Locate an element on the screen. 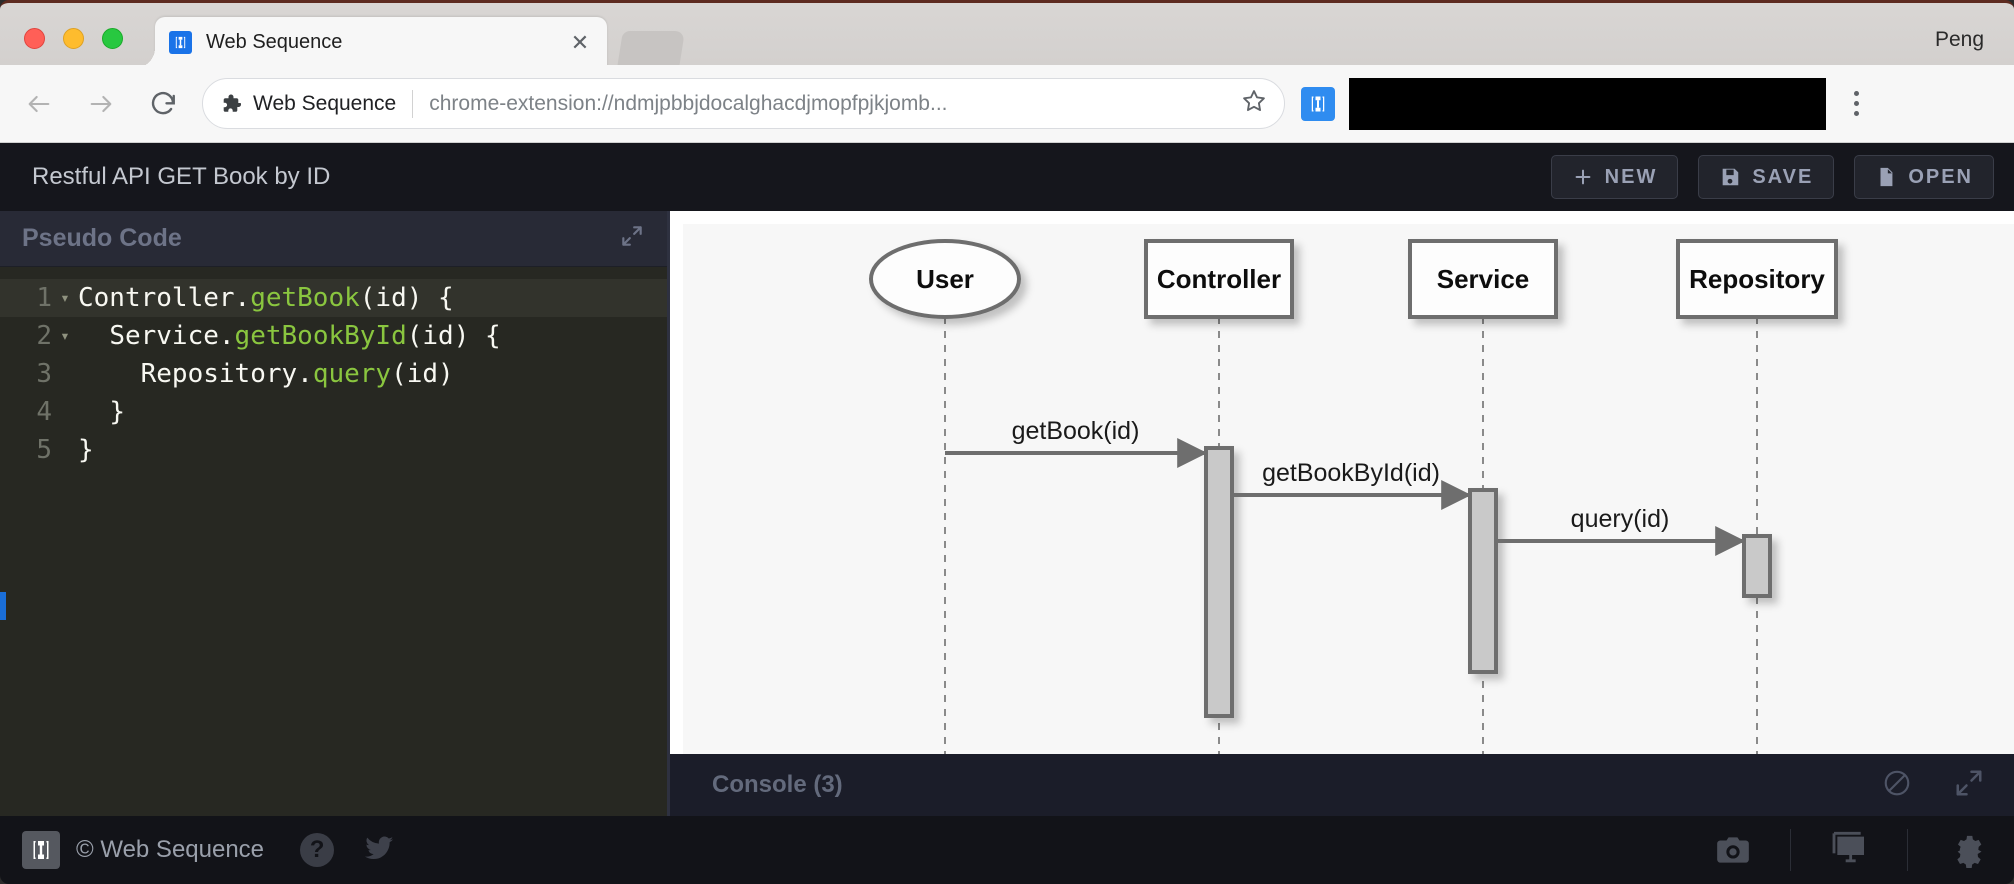 The image size is (2014, 884). floppy-disk-icon is located at coordinates (1730, 177).